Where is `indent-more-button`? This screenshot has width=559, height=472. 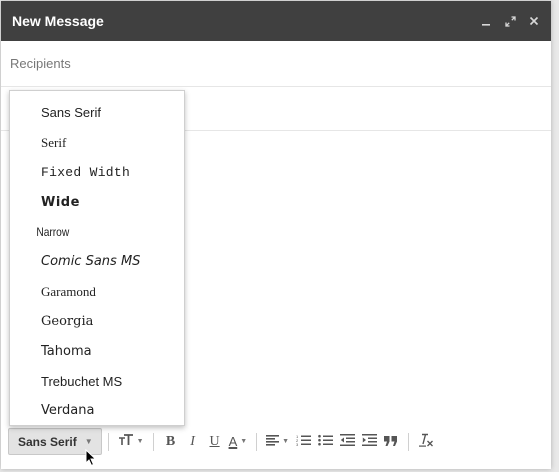 indent-more-button is located at coordinates (369, 442).